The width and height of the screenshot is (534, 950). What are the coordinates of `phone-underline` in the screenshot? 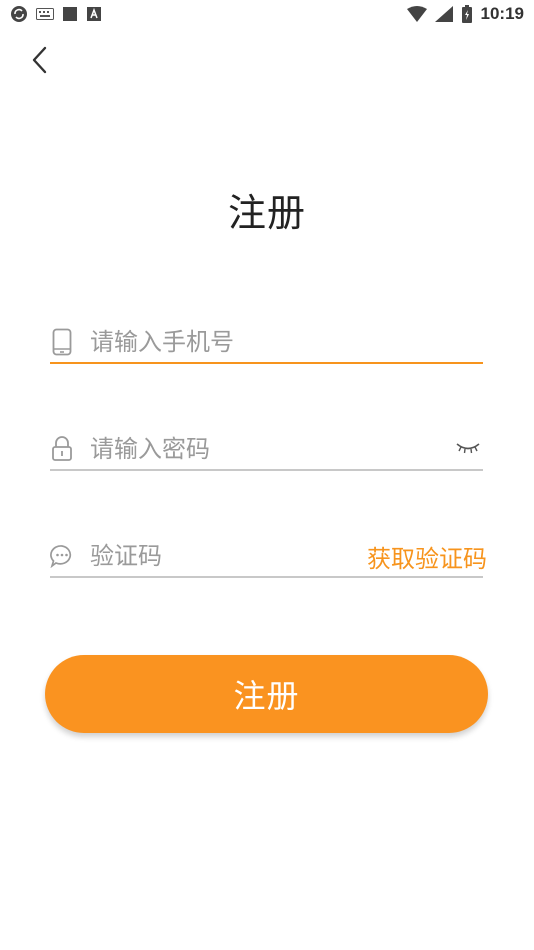 It's located at (266, 363).